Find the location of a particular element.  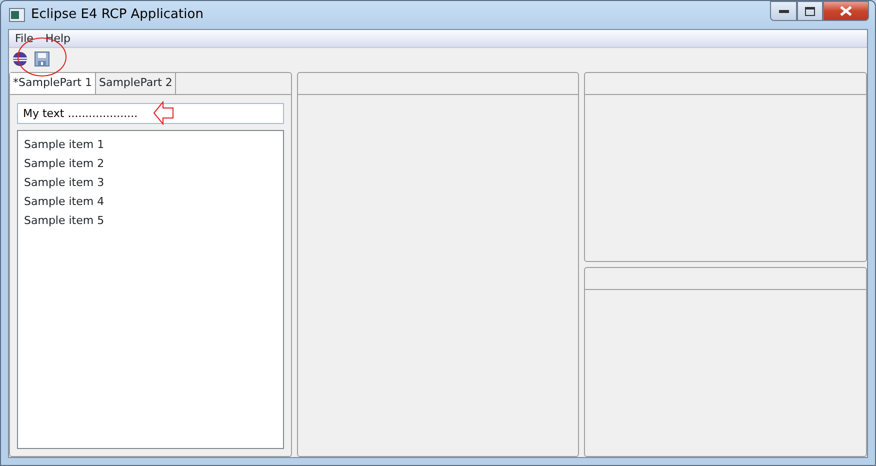

part-tab: *SamplePart 1 is located at coordinates (53, 83).